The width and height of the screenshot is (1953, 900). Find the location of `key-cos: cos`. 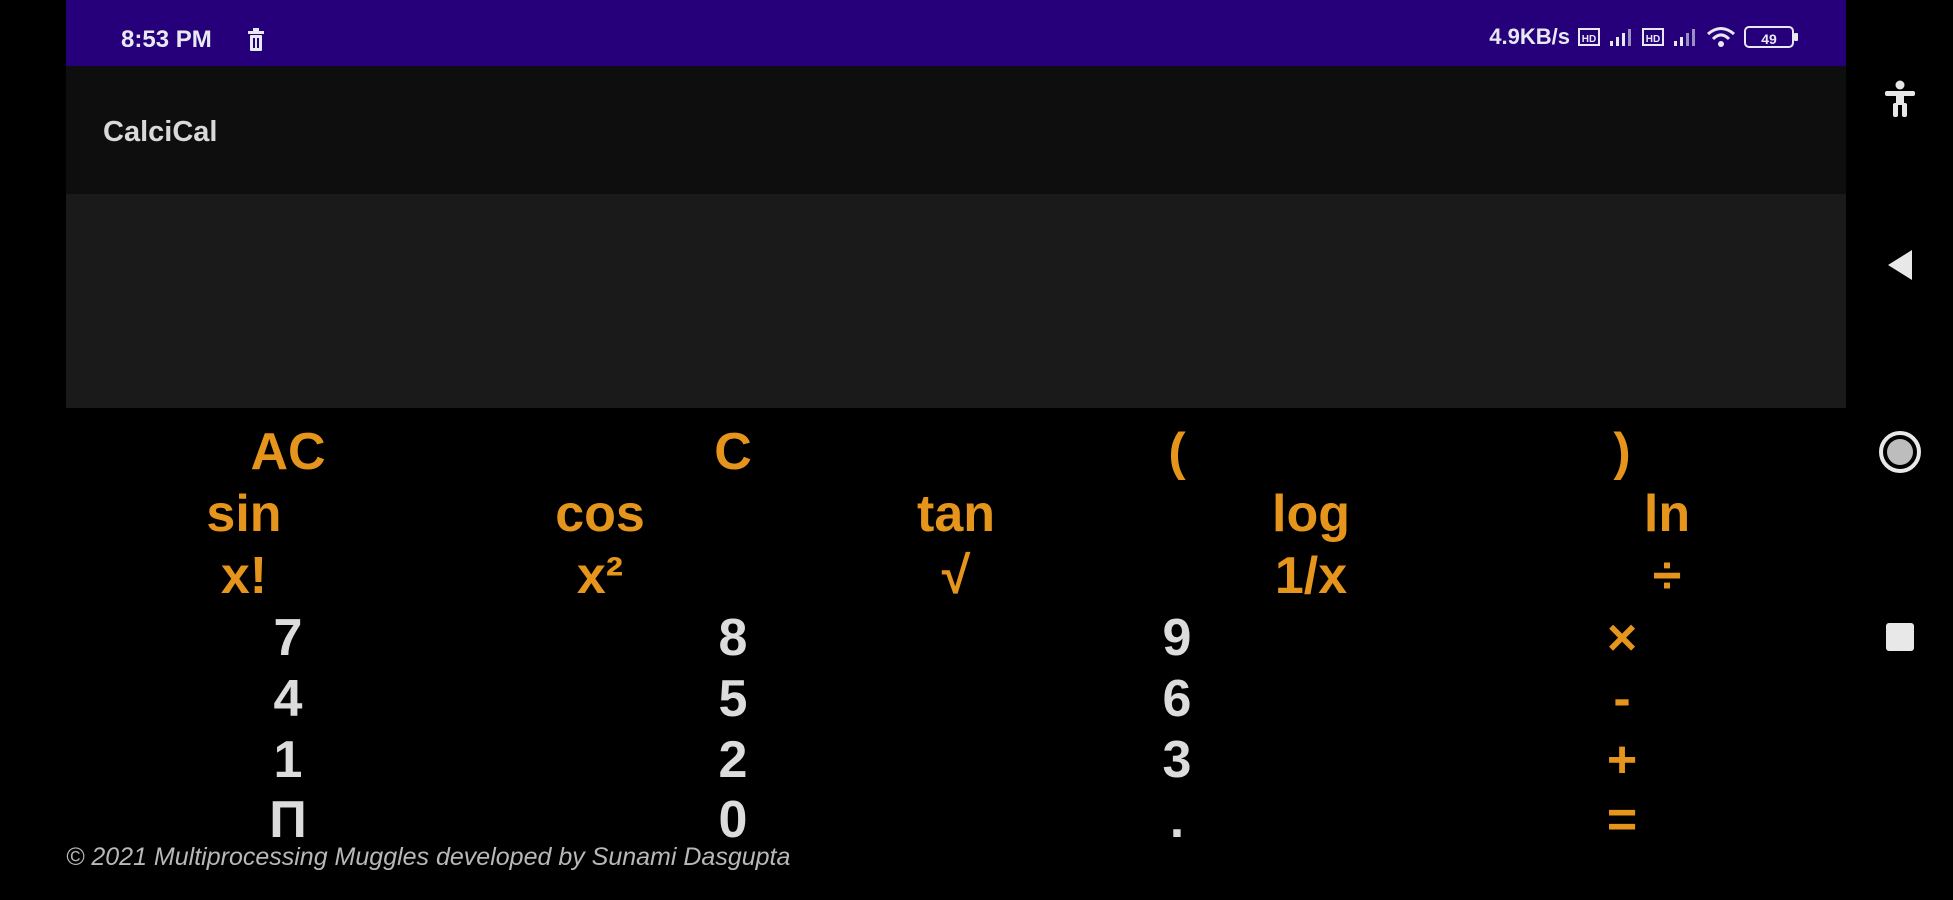

key-cos: cos is located at coordinates (600, 514).